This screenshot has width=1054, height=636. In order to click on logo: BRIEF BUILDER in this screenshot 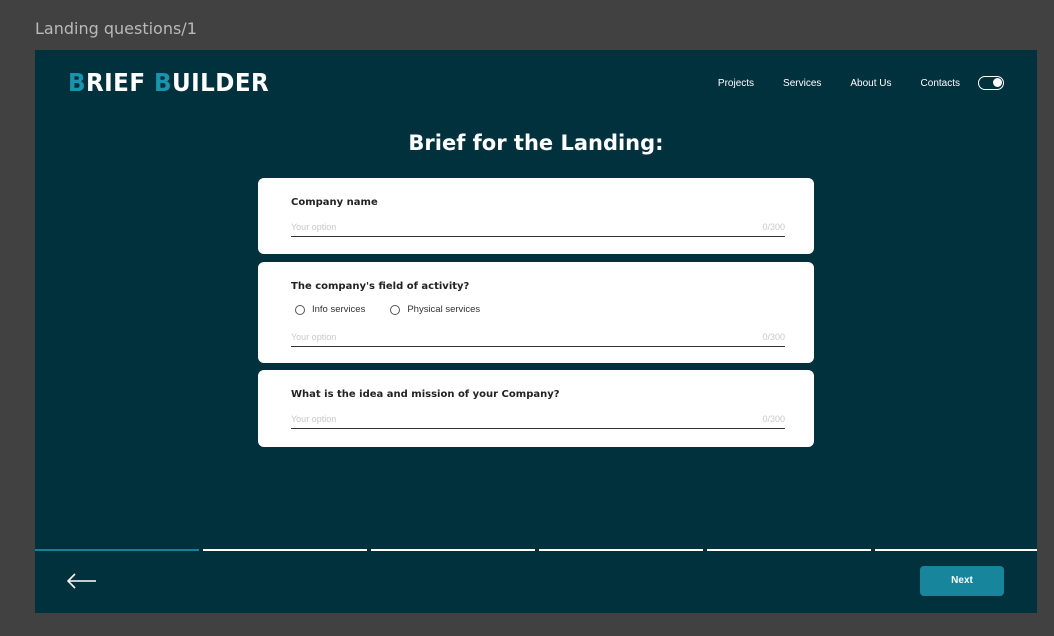, I will do `click(168, 82)`.